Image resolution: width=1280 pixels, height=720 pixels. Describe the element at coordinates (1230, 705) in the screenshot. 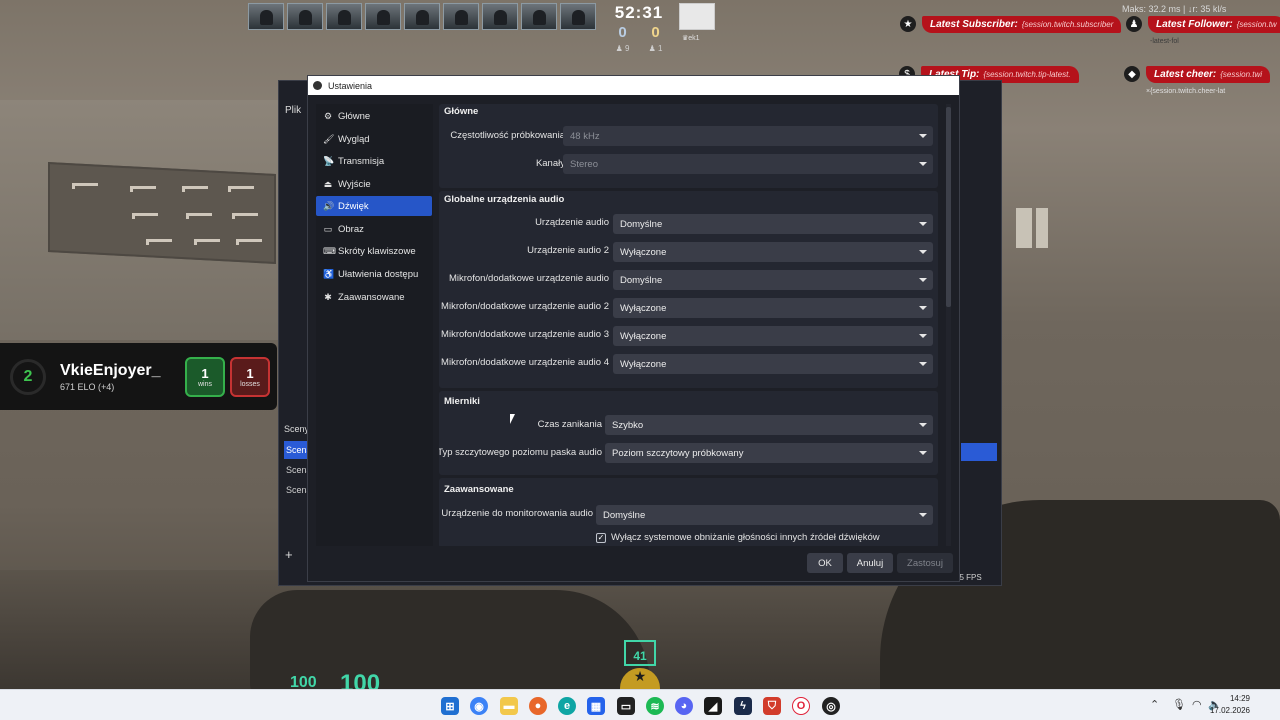

I see `system-clock: 14:29 17.02.2026` at that location.